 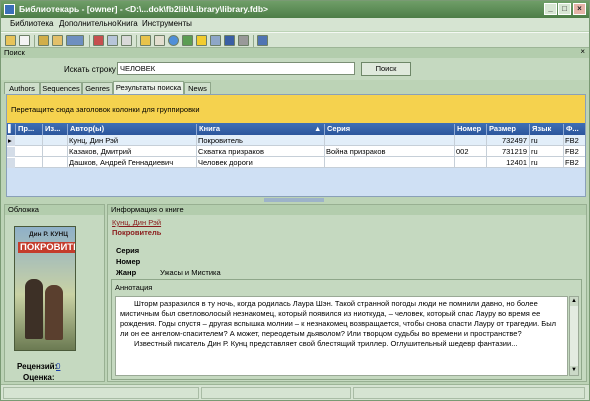 What do you see at coordinates (243, 40) in the screenshot?
I see `tools-icon` at bounding box center [243, 40].